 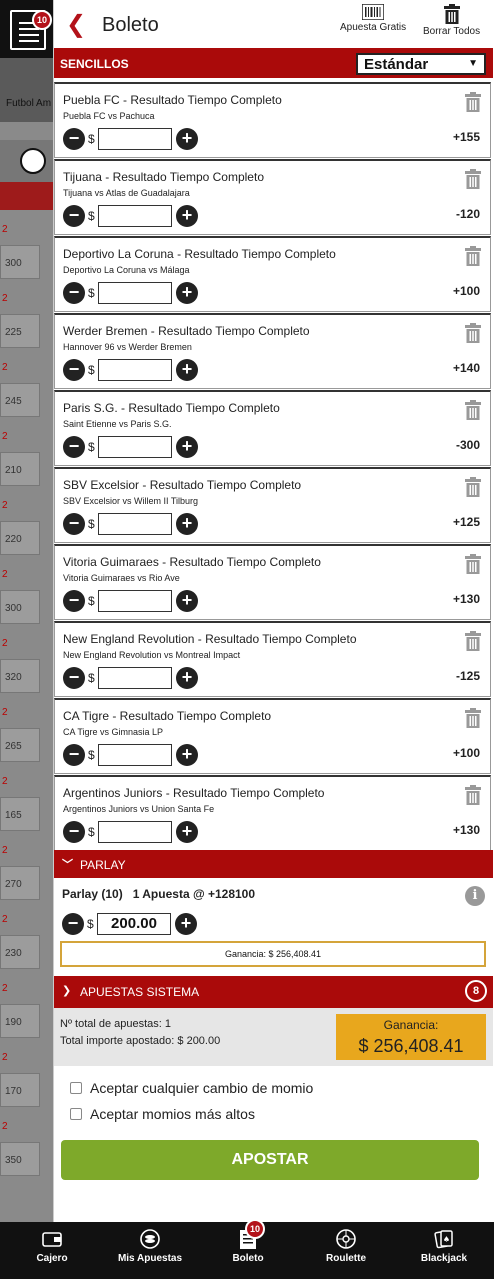 What do you see at coordinates (73, 924) in the screenshot?
I see `parlay-decrease-button: −` at bounding box center [73, 924].